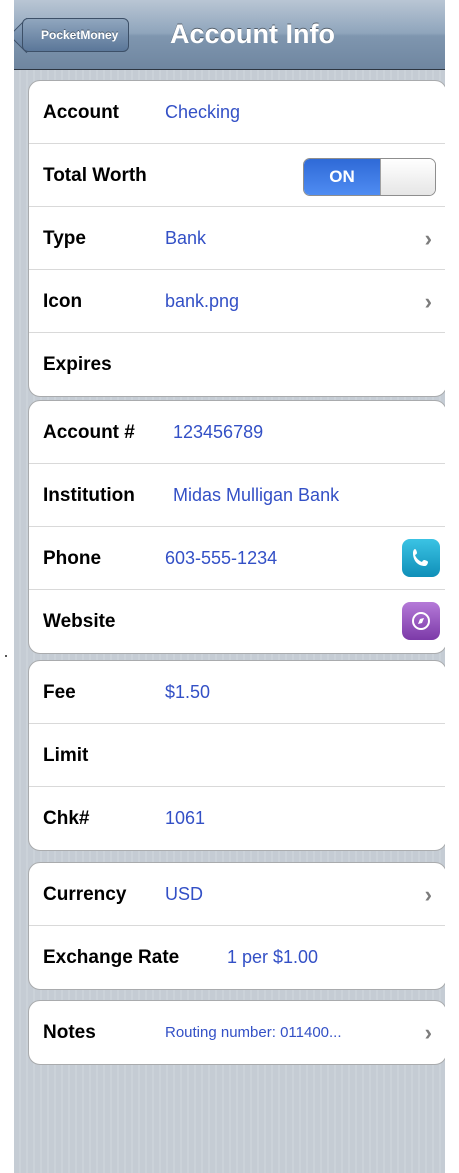 This screenshot has height=1173, width=459. What do you see at coordinates (63, 301) in the screenshot?
I see `icon-label: Icon` at bounding box center [63, 301].